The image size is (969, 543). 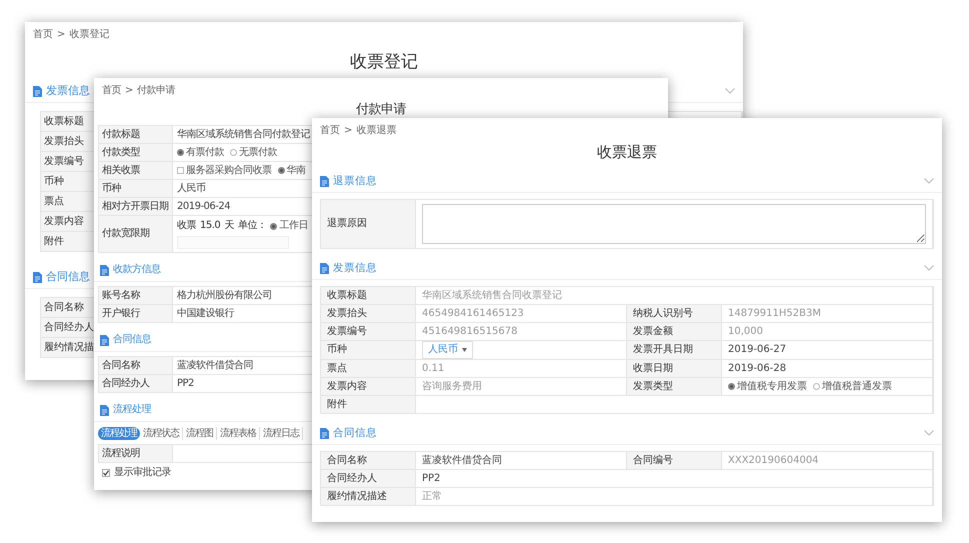 What do you see at coordinates (757, 369) in the screenshot?
I see `field-value: 2019-06-28` at bounding box center [757, 369].